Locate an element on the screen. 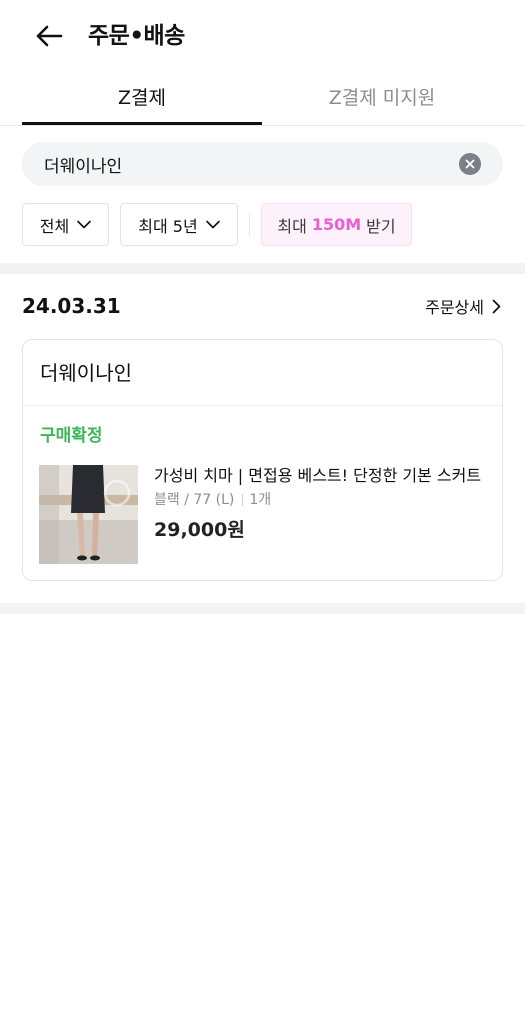 Image resolution: width=525 pixels, height=1024 pixels. period-filter-label: 최대 5년 is located at coordinates (168, 226).